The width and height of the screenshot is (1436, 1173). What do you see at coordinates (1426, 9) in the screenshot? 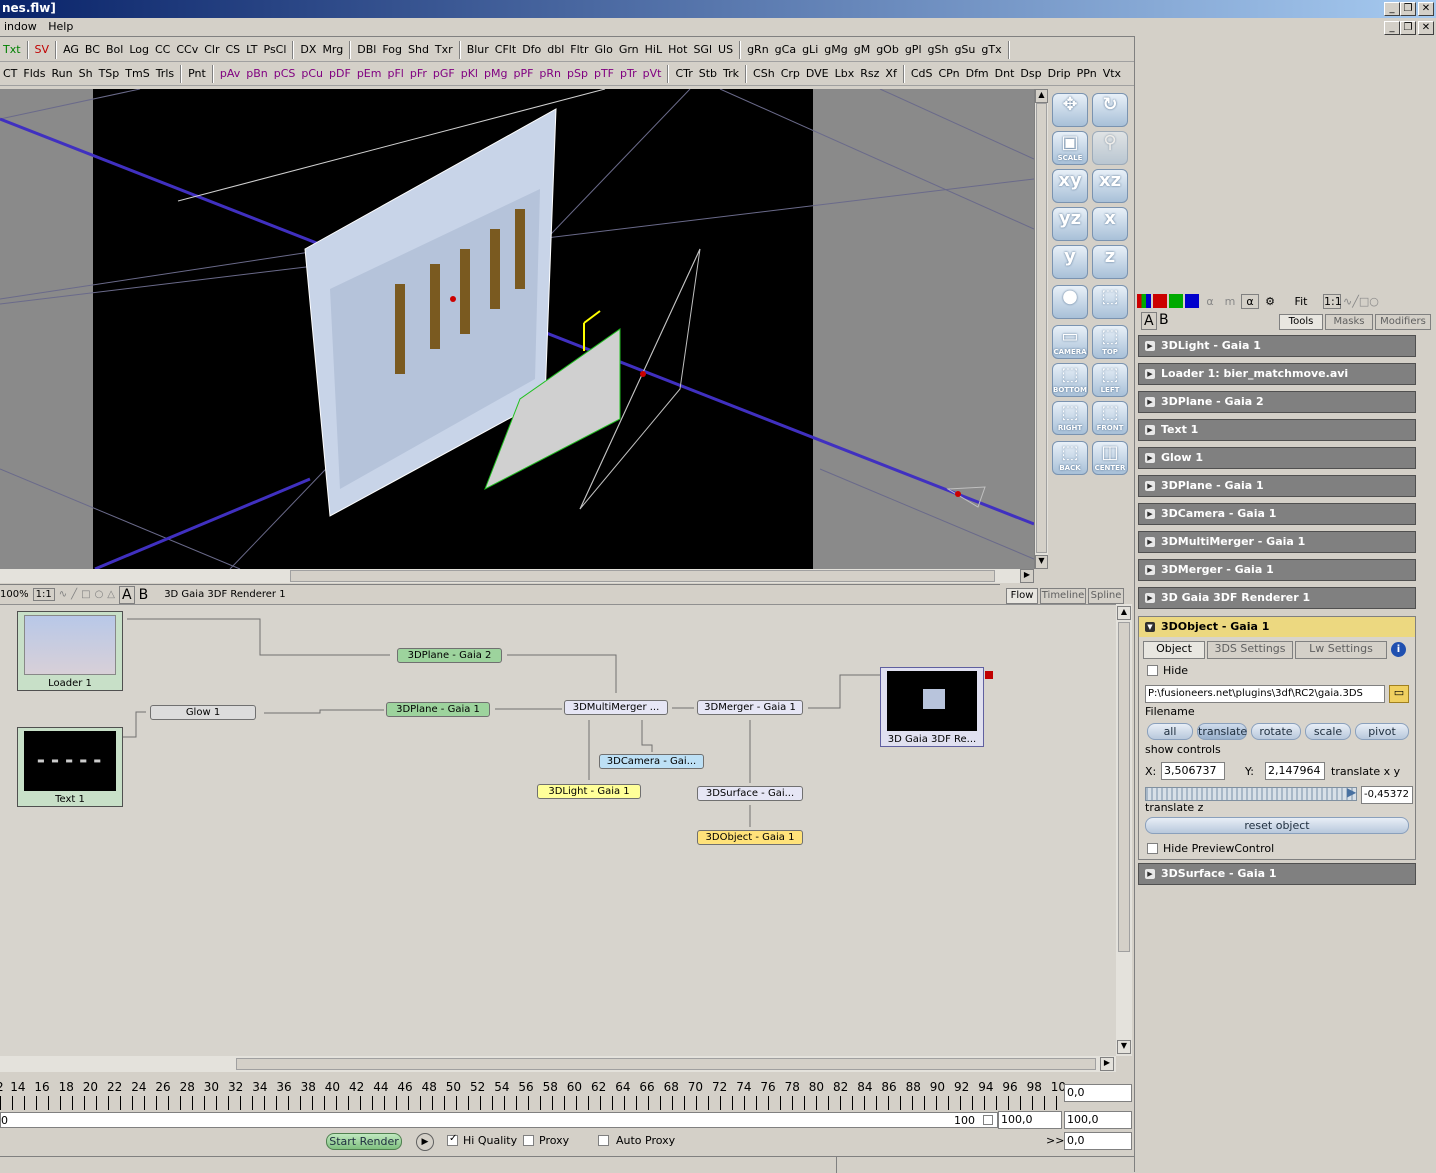
I see `close-button: ✕` at bounding box center [1426, 9].